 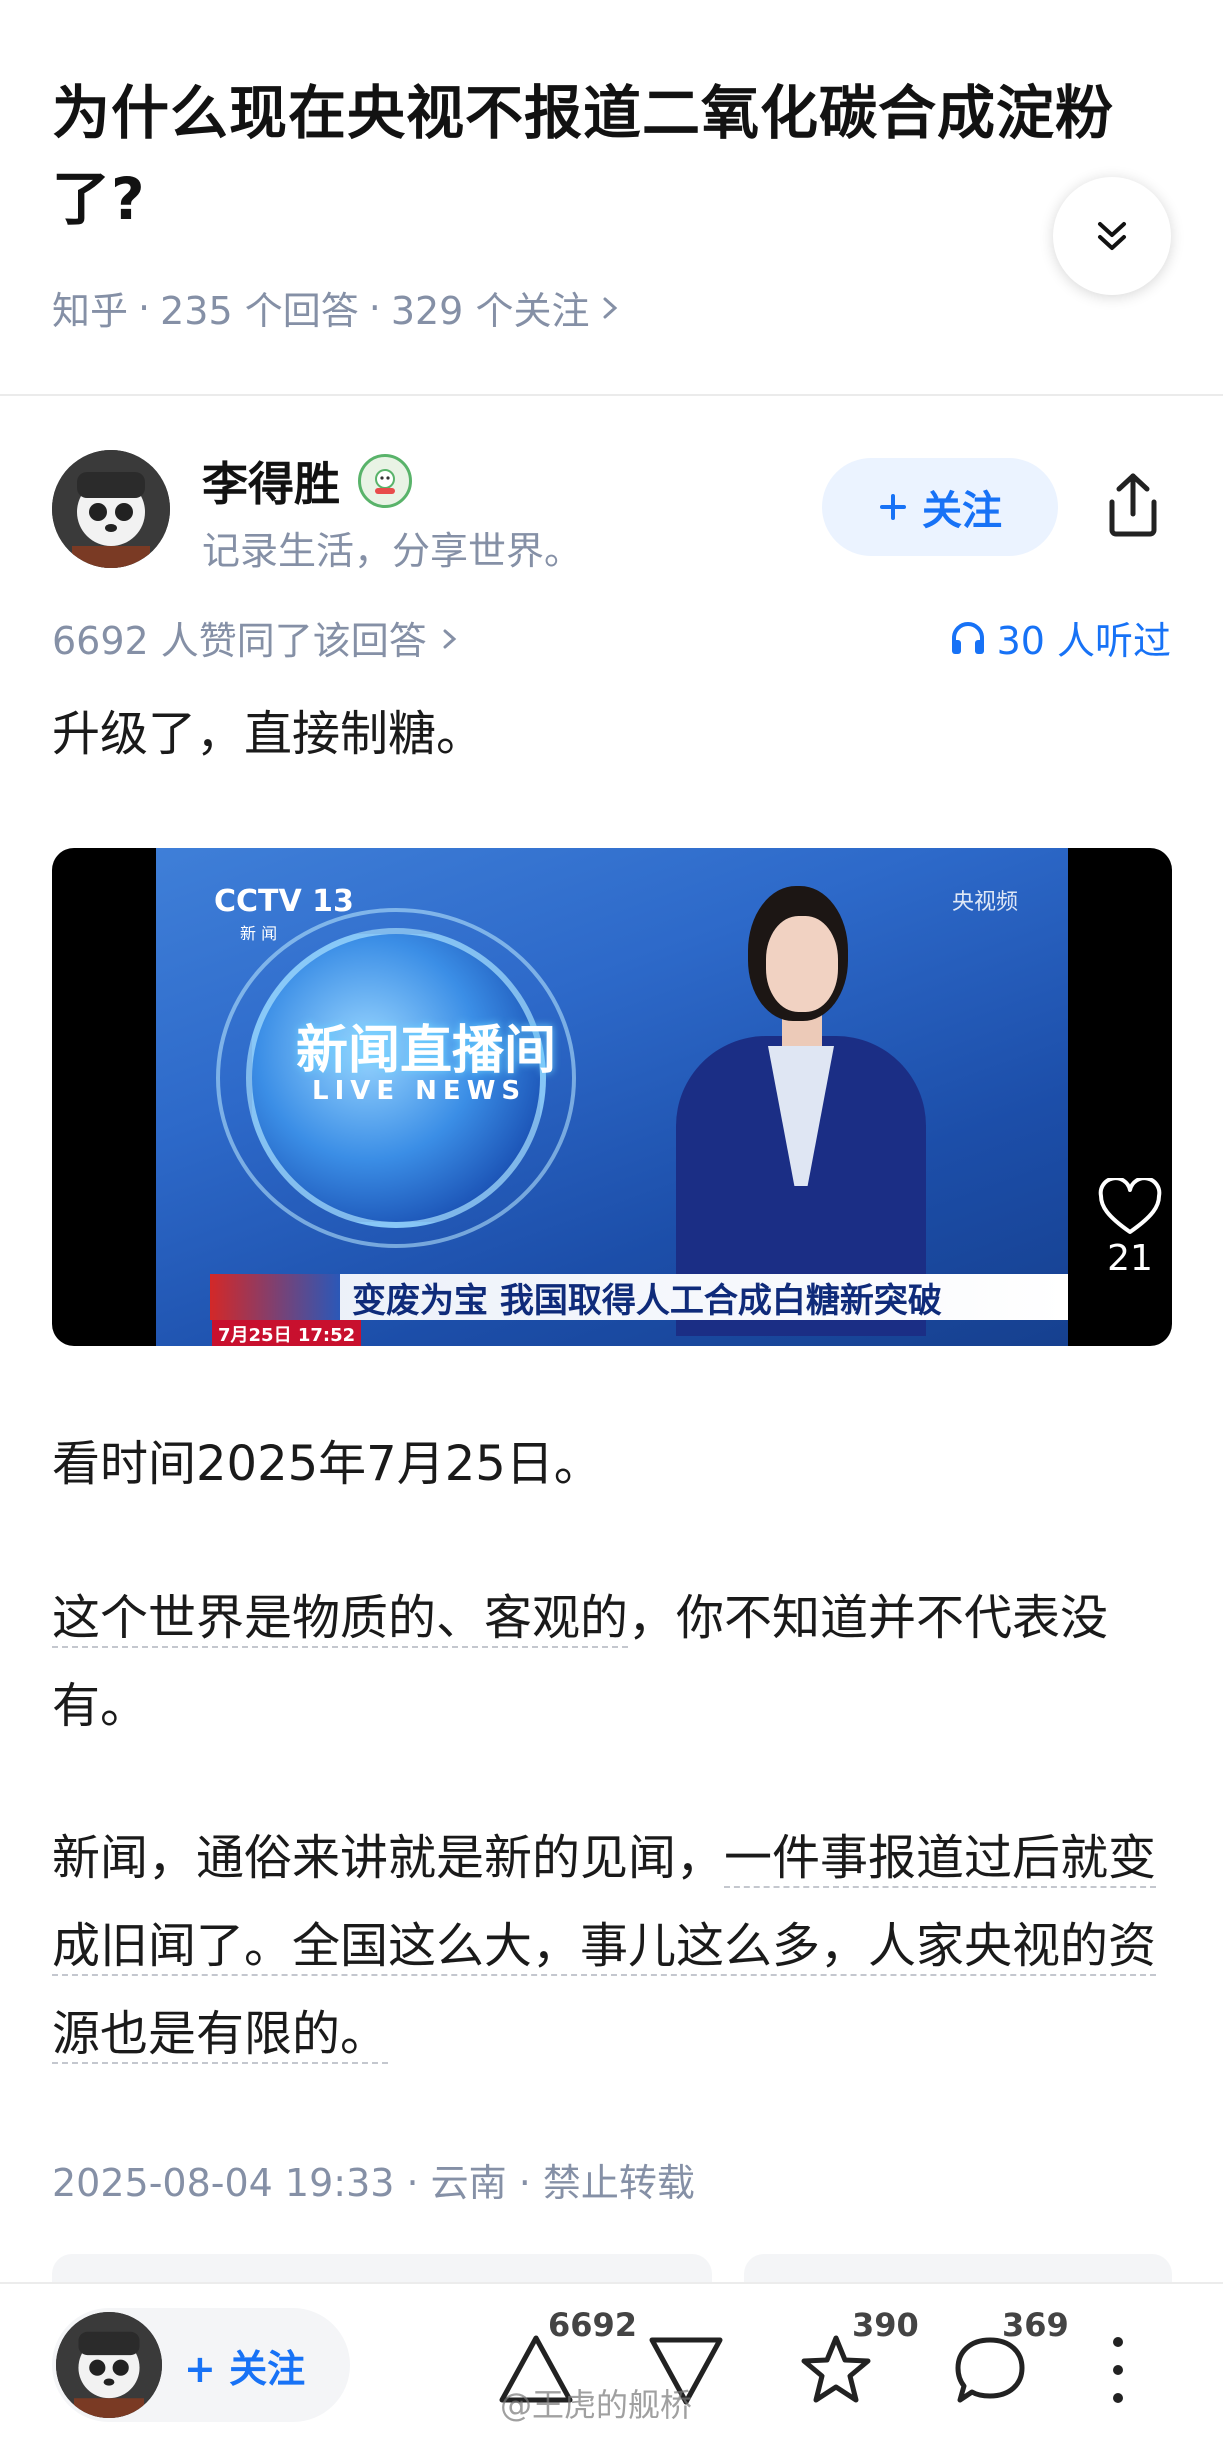 I want to click on follower-count: 329 个关注, so click(x=490, y=311).